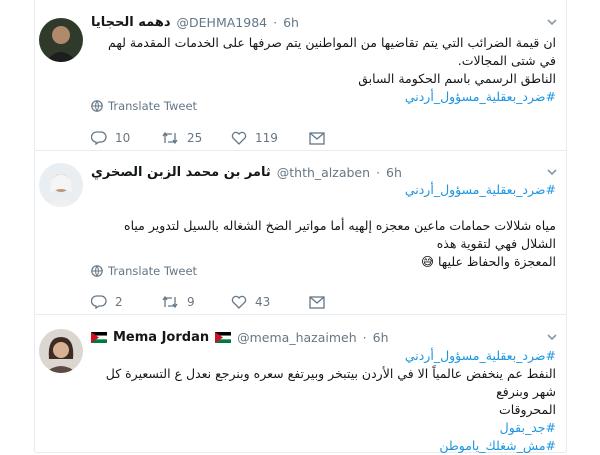 The image size is (600, 455). Describe the element at coordinates (266, 138) in the screenshot. I see `like-count: 119` at that location.